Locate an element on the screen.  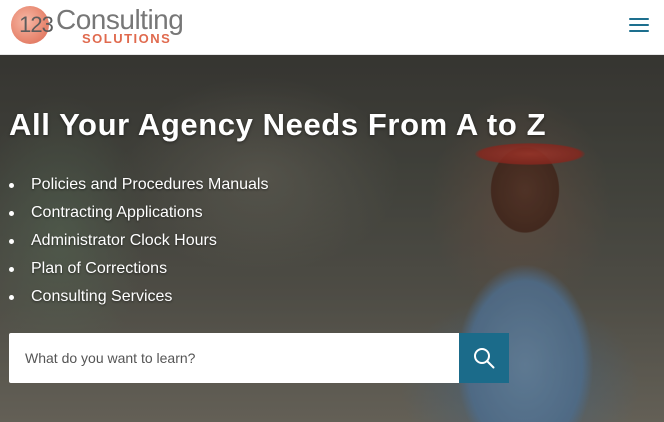
logo-wordmark: Consulting SOLUTIONS is located at coordinates (120, 24).